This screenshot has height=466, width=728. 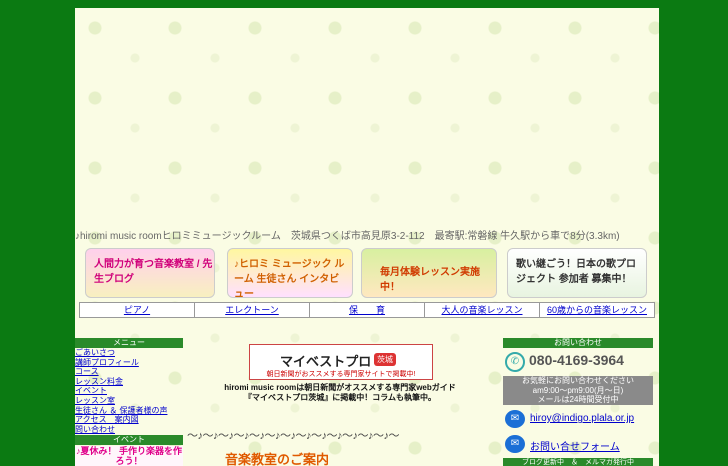 I want to click on menu-item-courses: コース, so click(x=129, y=372).